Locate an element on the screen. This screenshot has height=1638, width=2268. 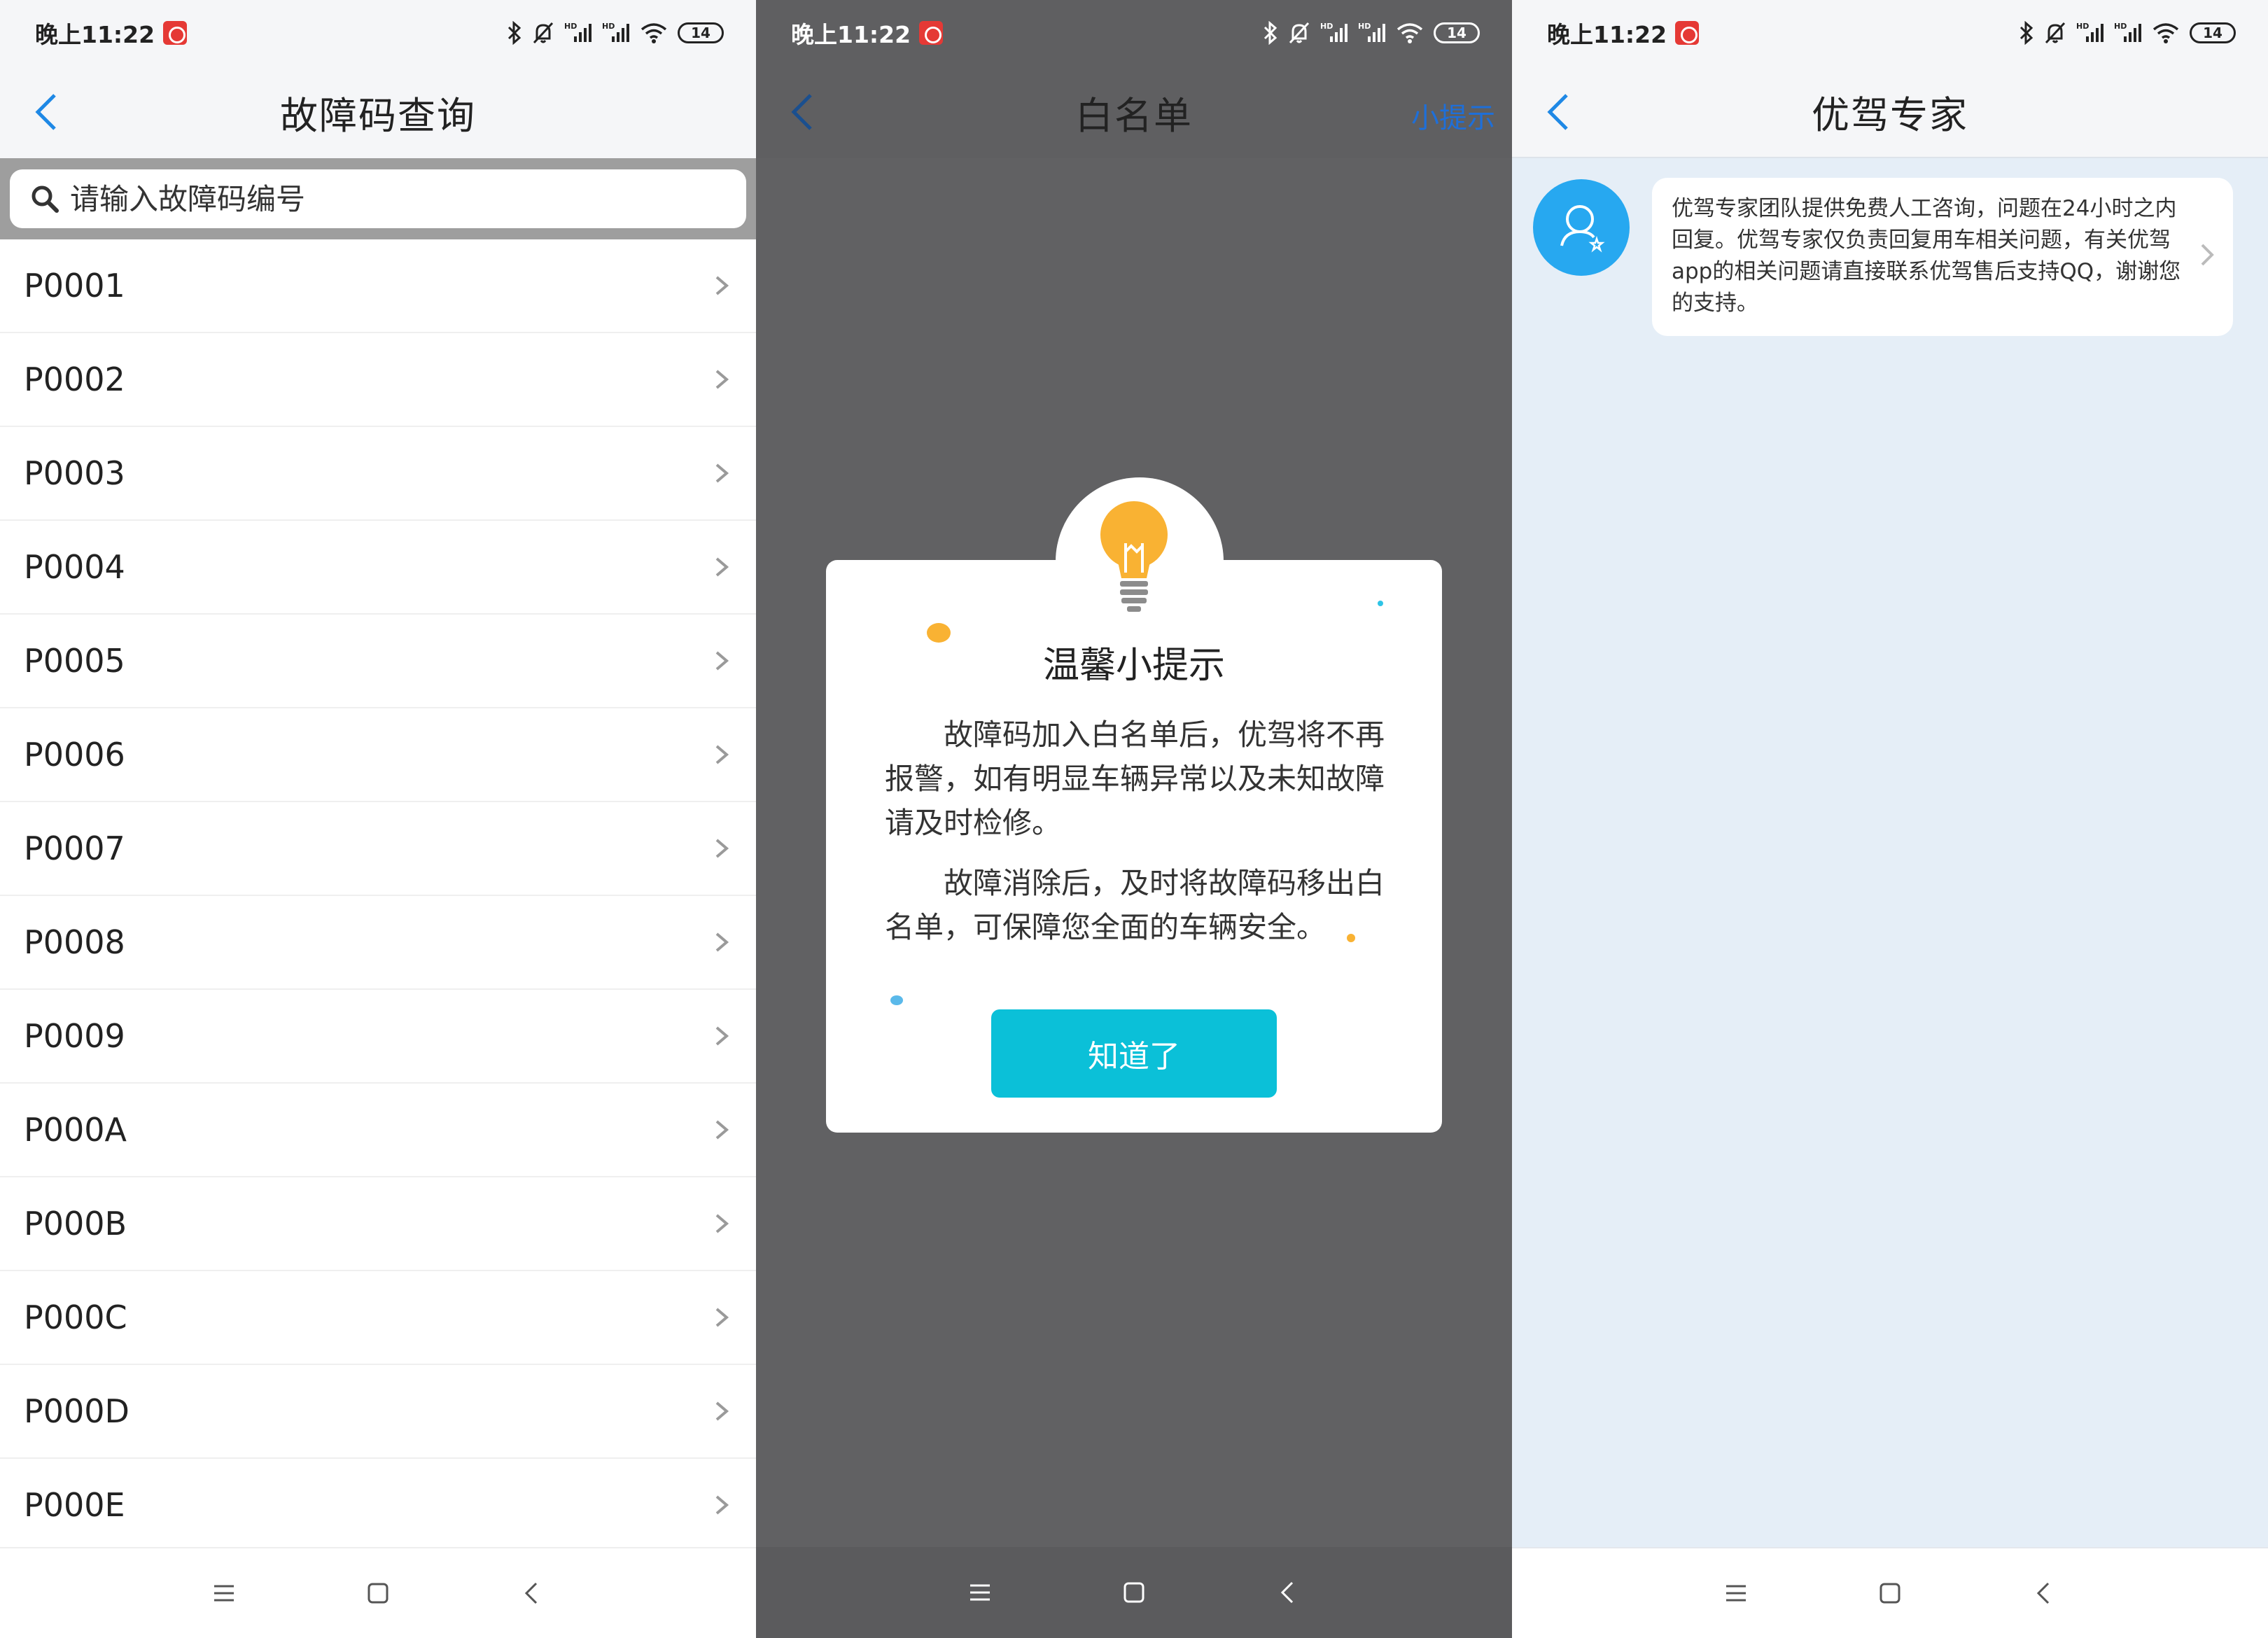
dialog-paragraph-1: 故障码加入白名单后，优驾将不再报警，如有明显车辆异常以及未知故障请及时检修。 is located at coordinates (1135, 779).